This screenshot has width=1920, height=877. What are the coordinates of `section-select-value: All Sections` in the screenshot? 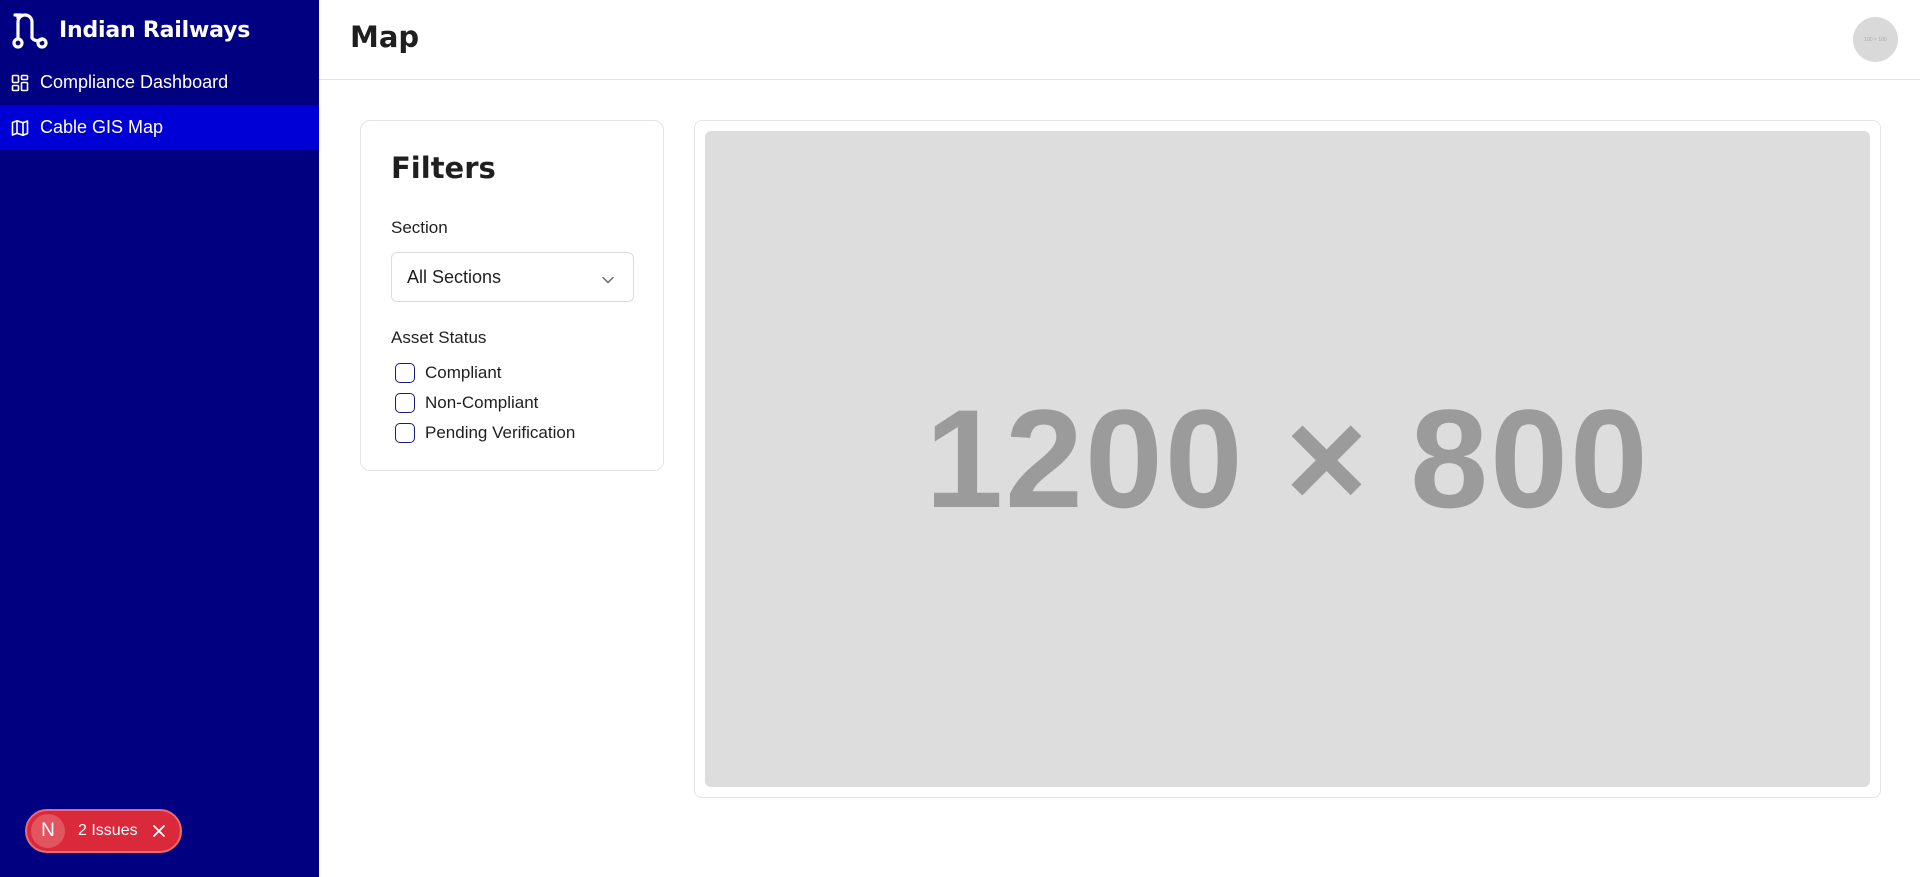 It's located at (454, 276).